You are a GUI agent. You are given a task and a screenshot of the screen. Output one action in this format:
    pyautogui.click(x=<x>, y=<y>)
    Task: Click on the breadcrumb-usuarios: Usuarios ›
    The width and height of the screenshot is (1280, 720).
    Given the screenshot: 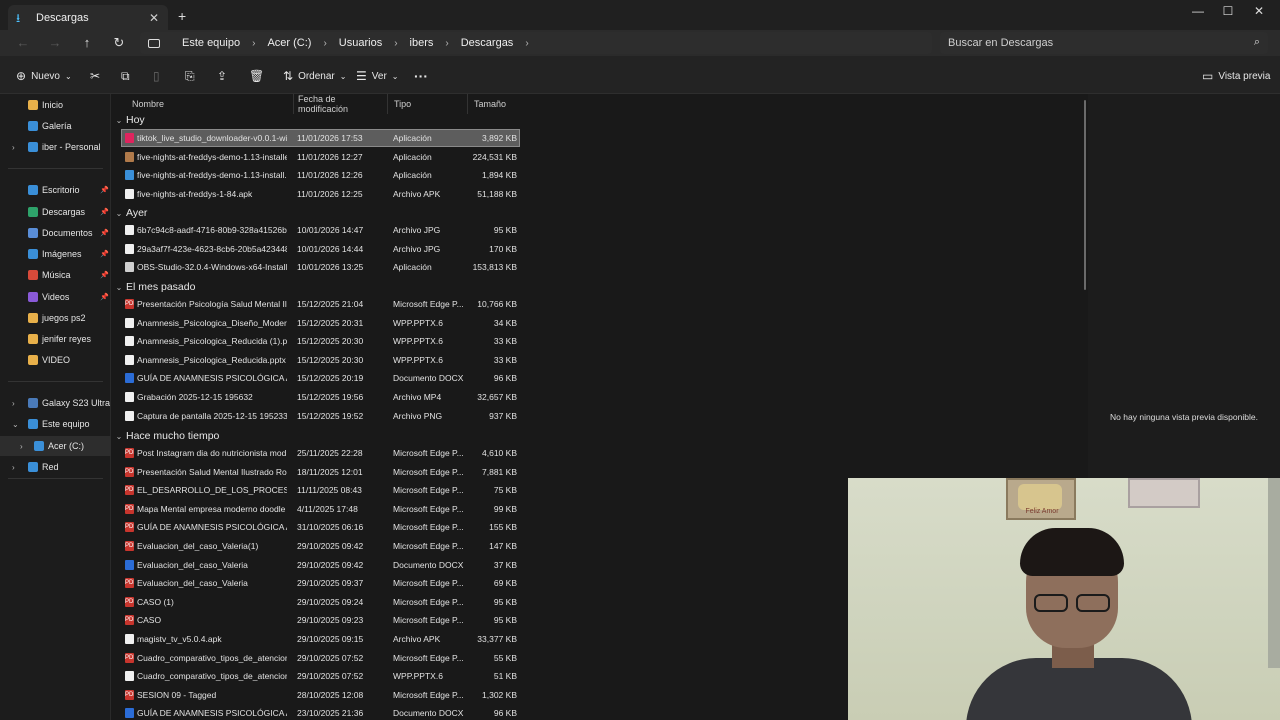 What is the action you would take?
    pyautogui.click(x=374, y=43)
    